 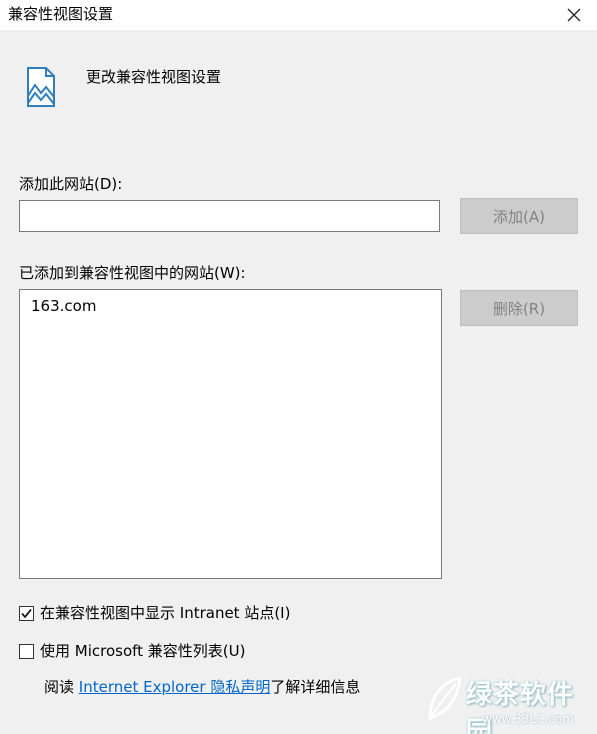 What do you see at coordinates (298, 15) in the screenshot?
I see `title-bar: 兼容性视图设置` at bounding box center [298, 15].